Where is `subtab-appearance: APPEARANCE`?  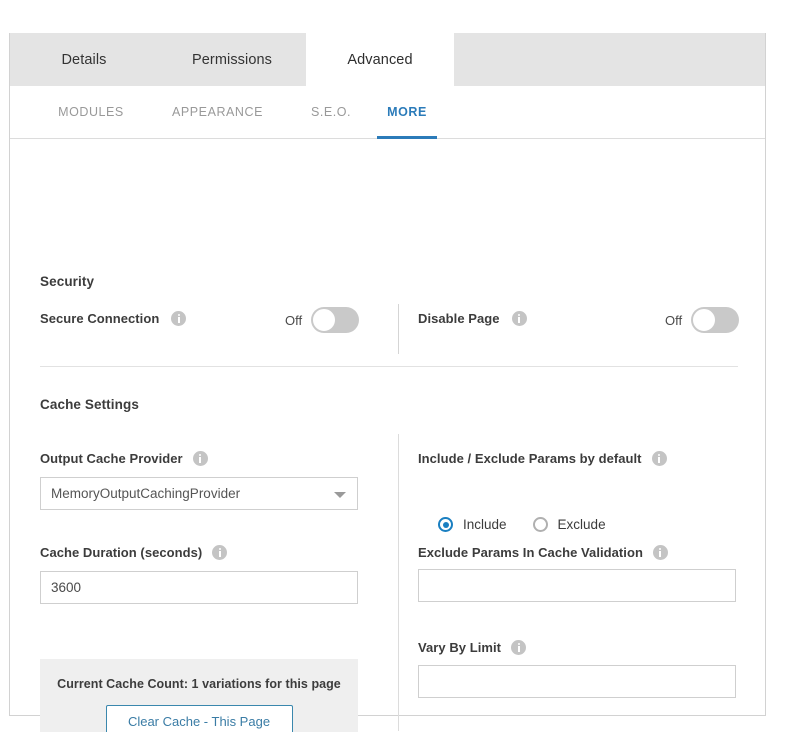
subtab-appearance: APPEARANCE is located at coordinates (217, 112).